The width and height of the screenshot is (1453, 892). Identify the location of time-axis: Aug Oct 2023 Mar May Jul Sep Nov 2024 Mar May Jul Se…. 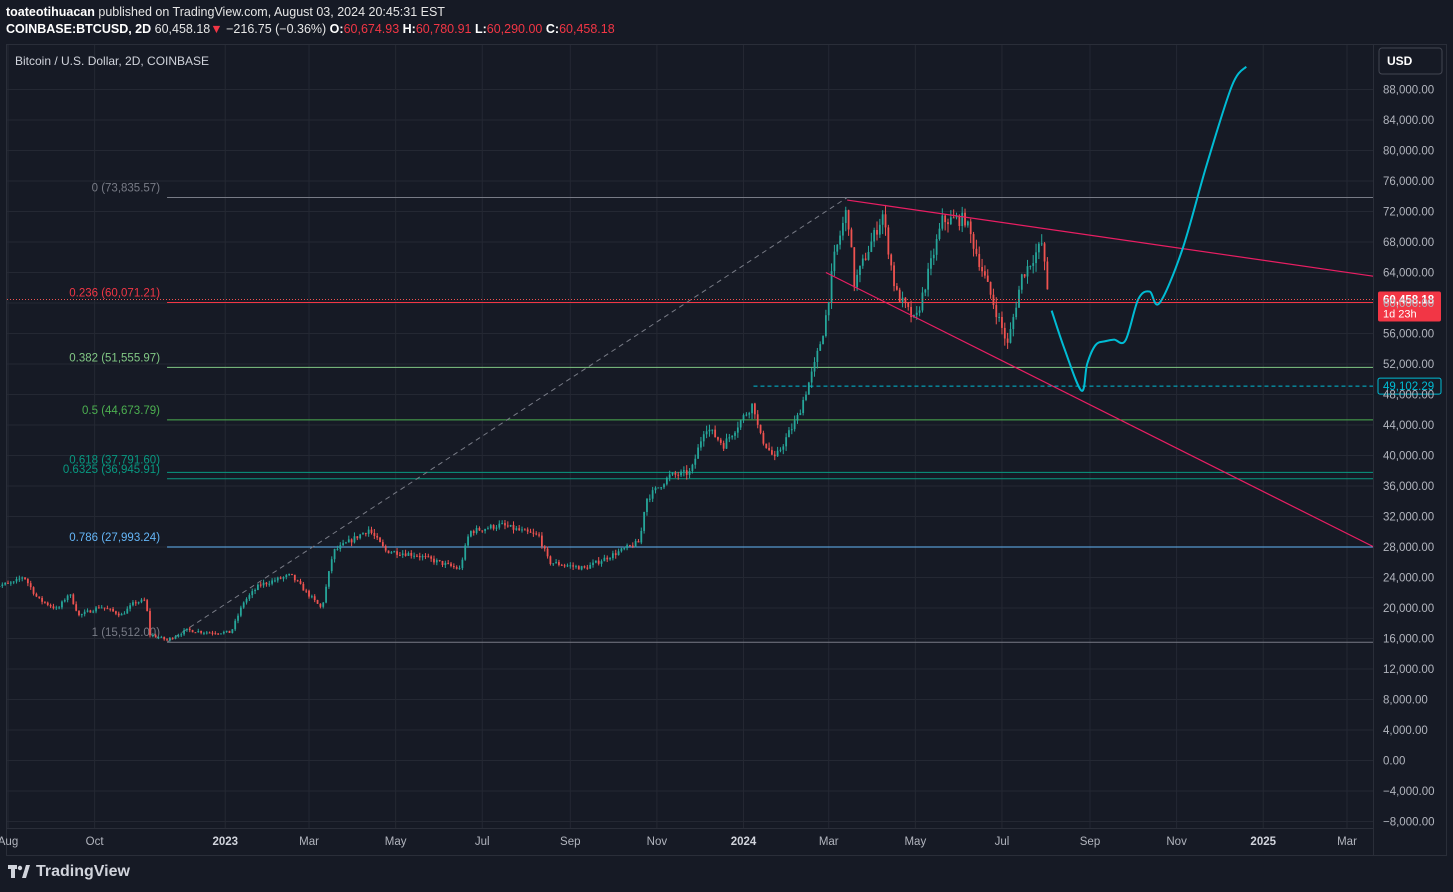
(686, 838).